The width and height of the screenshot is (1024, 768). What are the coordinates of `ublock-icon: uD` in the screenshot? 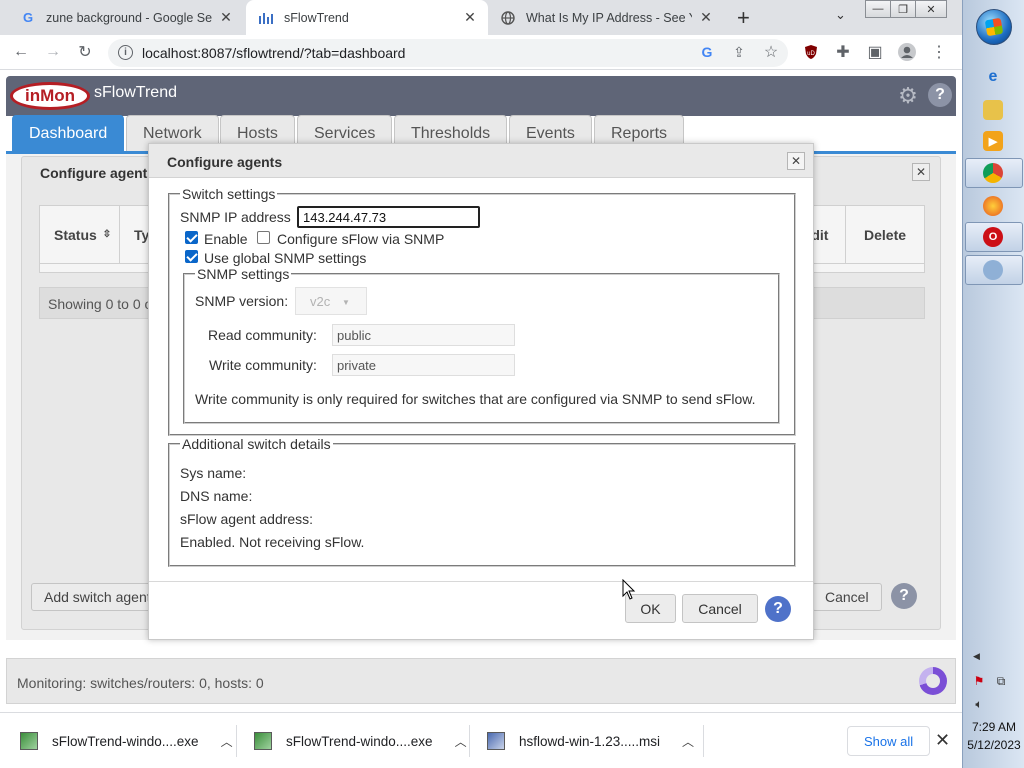 It's located at (811, 52).